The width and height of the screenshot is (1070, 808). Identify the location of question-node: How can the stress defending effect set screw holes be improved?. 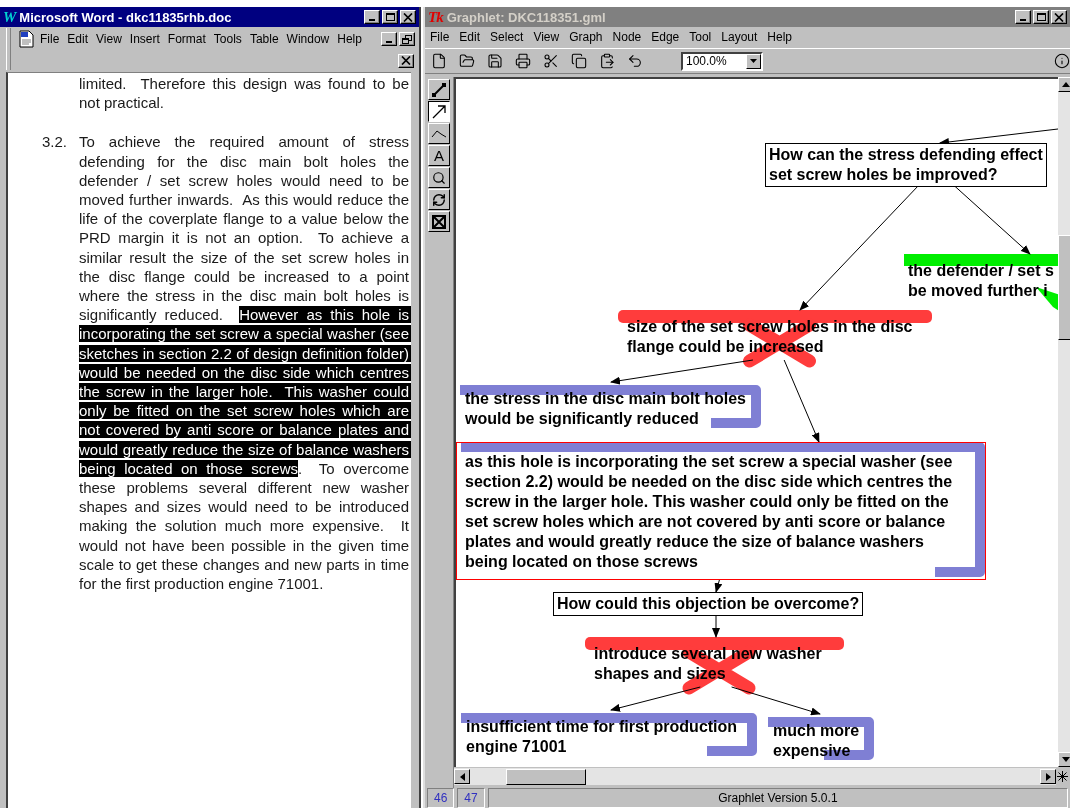
(906, 165).